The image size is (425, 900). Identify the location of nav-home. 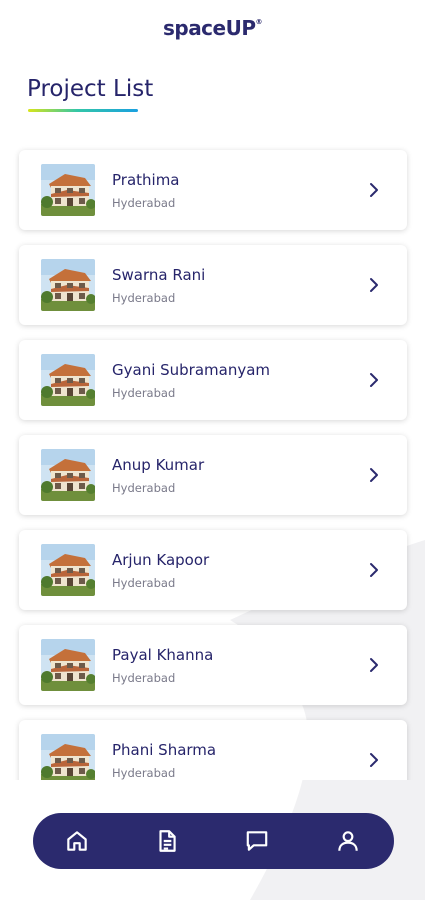
(77, 841).